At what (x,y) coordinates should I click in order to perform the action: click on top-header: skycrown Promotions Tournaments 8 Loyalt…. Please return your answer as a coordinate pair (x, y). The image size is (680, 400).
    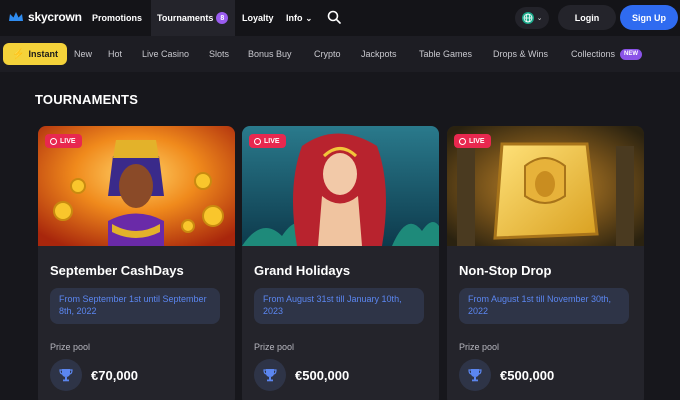
    Looking at the image, I should click on (340, 18).